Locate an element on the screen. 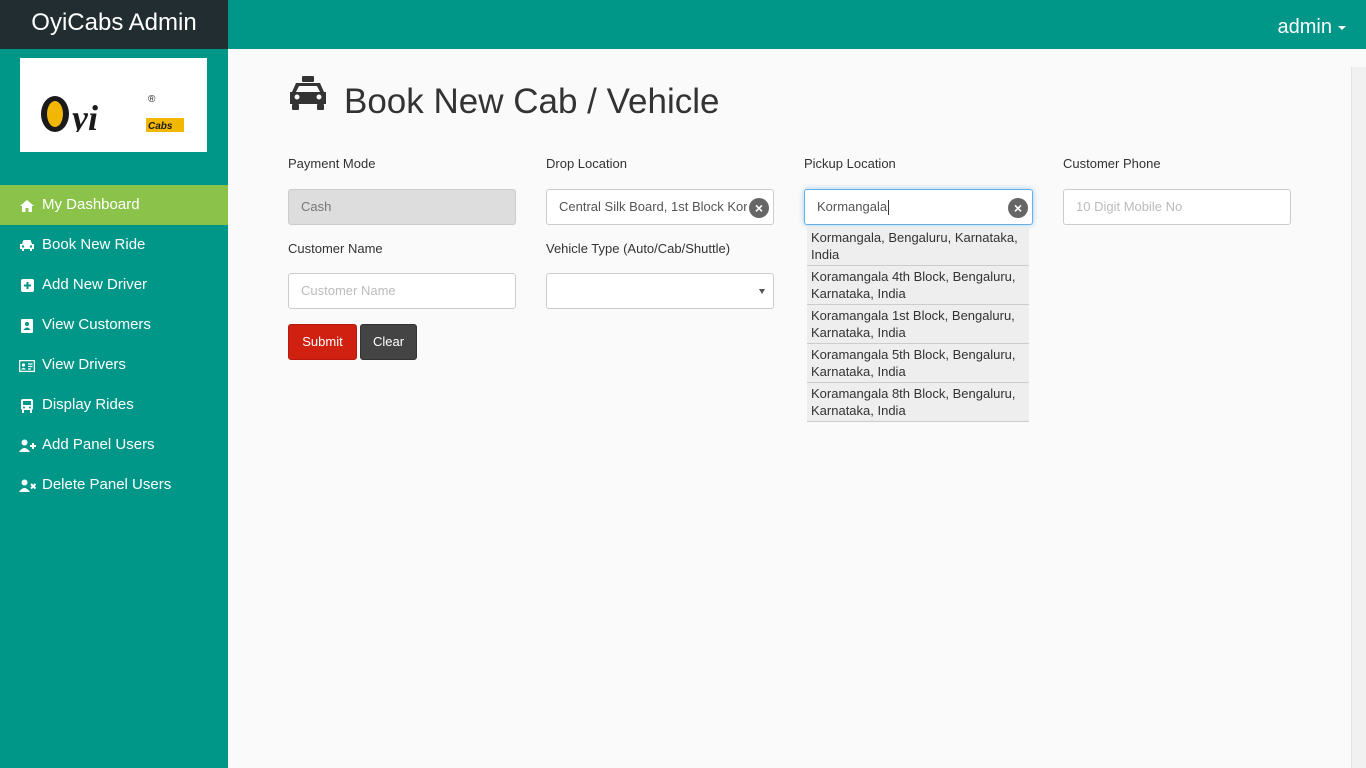 This screenshot has height=768, width=1366. sidebar-item-add-new-driver: Add New Driver is located at coordinates (114, 285).